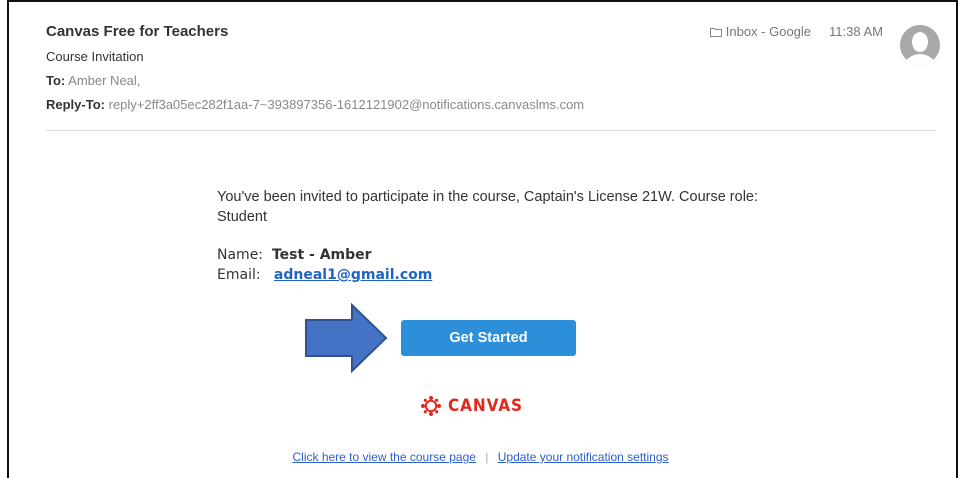 This screenshot has width=961, height=478. I want to click on notification-settings-link: Update your notification settings, so click(583, 457).